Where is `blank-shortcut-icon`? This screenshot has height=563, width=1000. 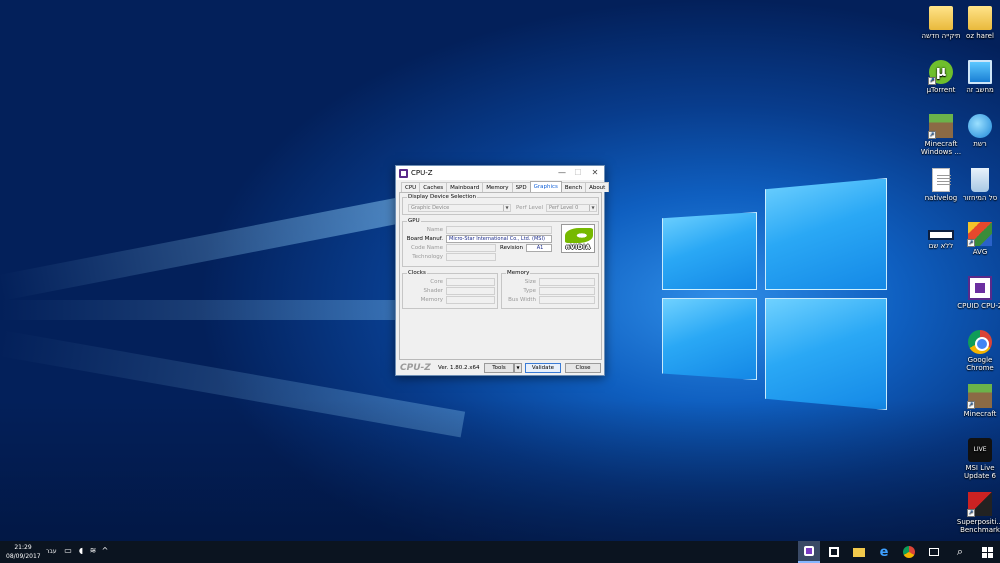
blank-shortcut-icon is located at coordinates (941, 235).